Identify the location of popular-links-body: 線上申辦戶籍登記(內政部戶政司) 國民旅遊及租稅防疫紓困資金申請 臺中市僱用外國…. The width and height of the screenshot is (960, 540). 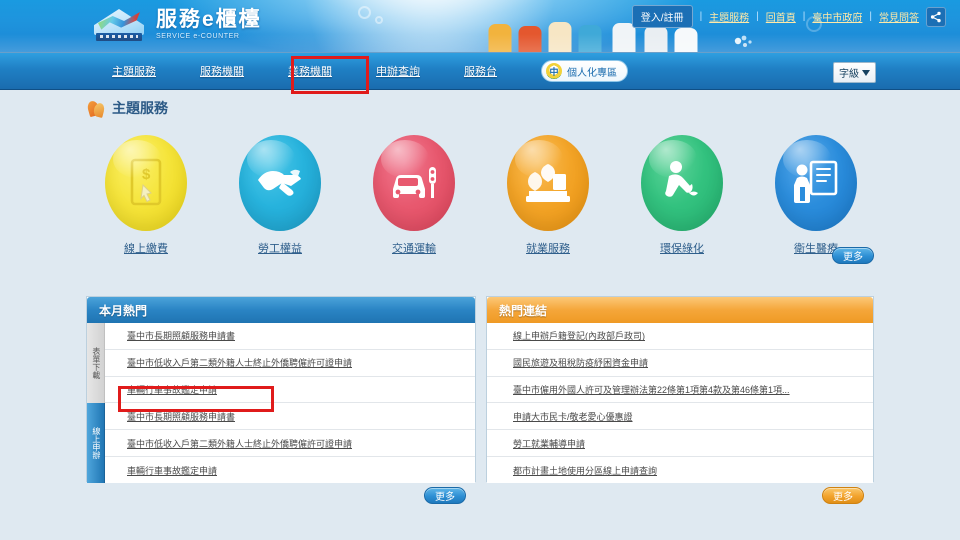
(680, 403).